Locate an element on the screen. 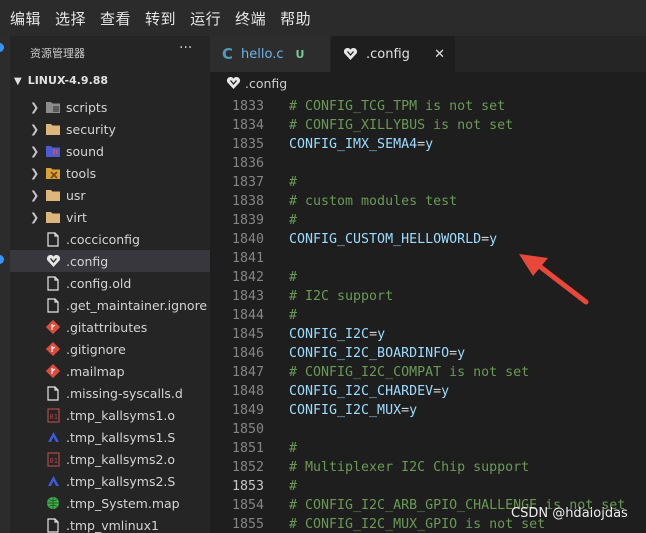  tree-item-label: .missing-syscalls.d is located at coordinates (124, 393).